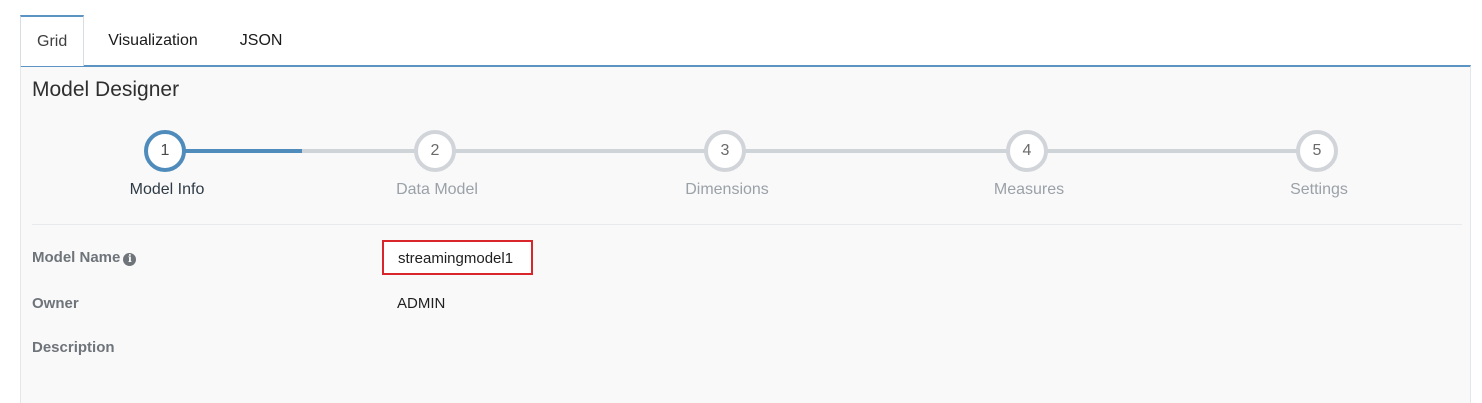 Image resolution: width=1482 pixels, height=403 pixels. Describe the element at coordinates (1319, 190) in the screenshot. I see `wizard-step-5-label: Settings` at that location.